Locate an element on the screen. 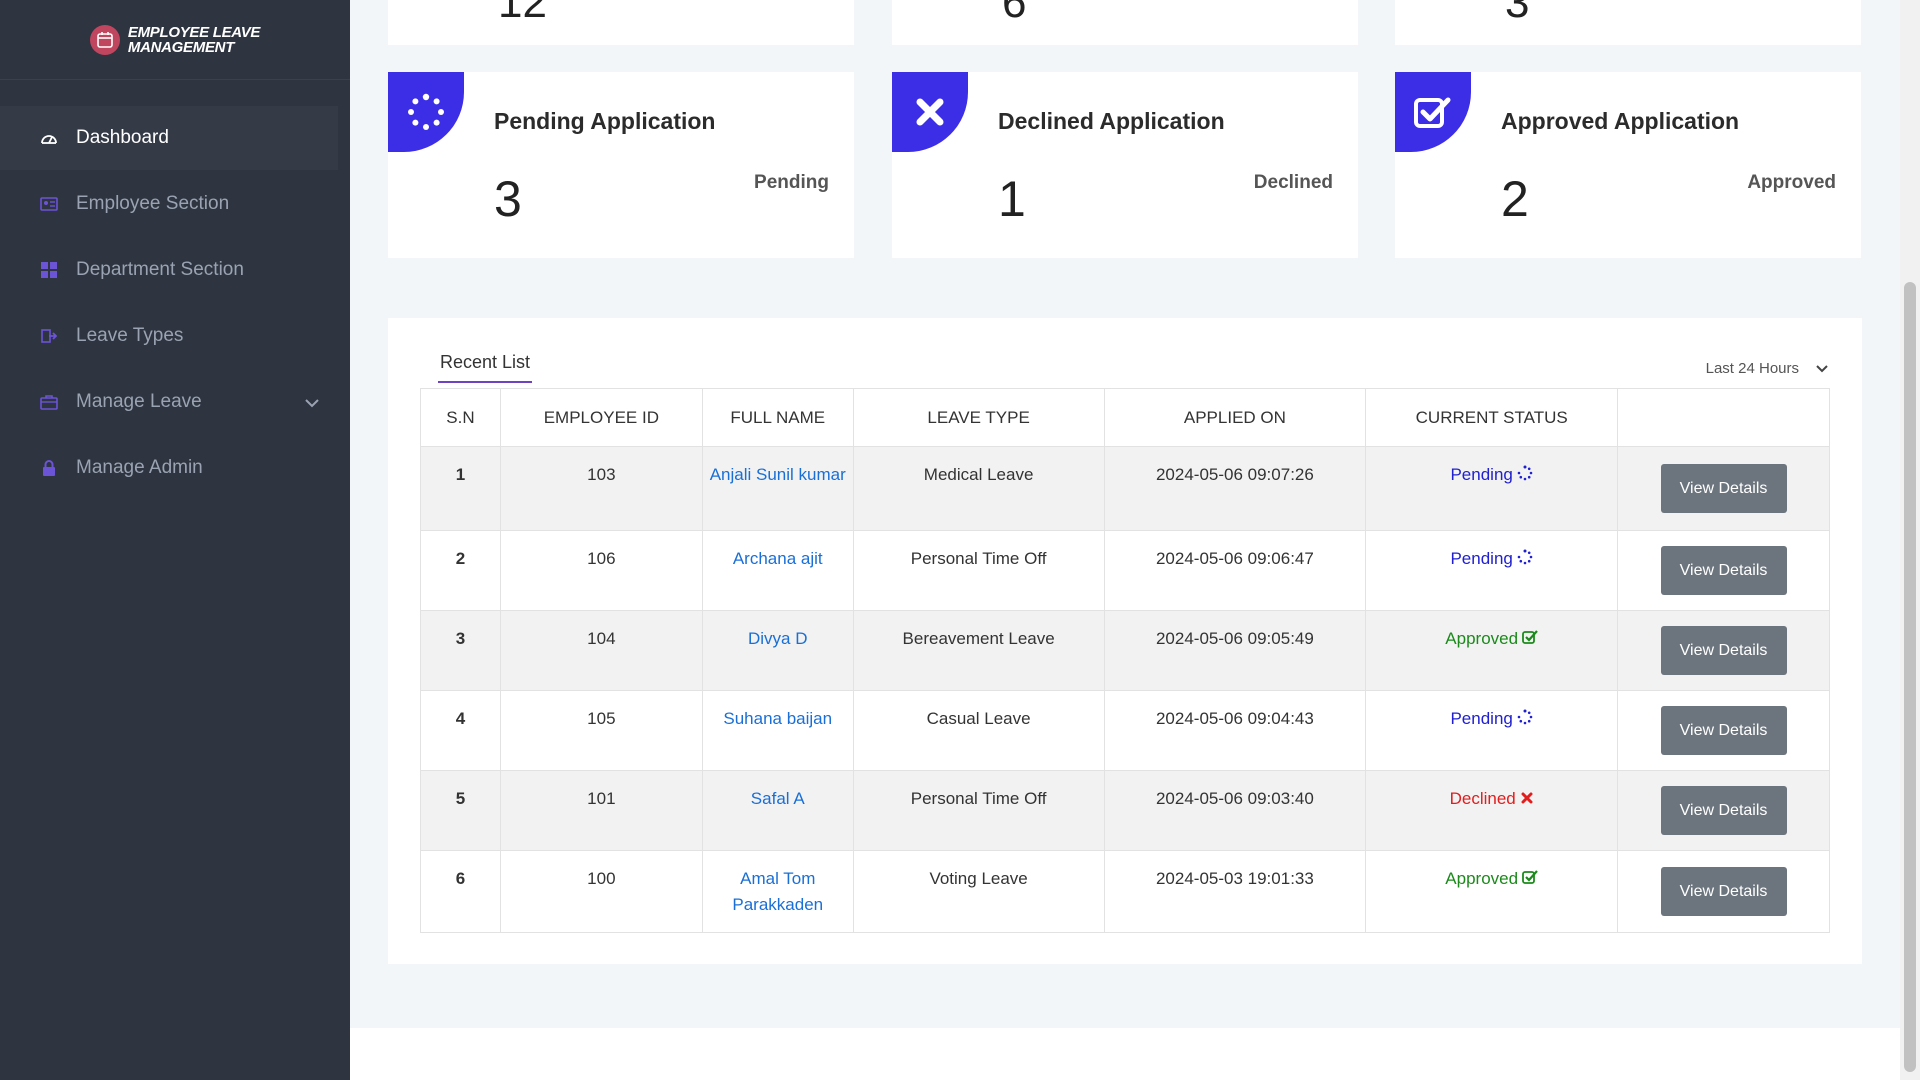 The width and height of the screenshot is (1920, 1080). row-status: Approved is located at coordinates (1492, 891).